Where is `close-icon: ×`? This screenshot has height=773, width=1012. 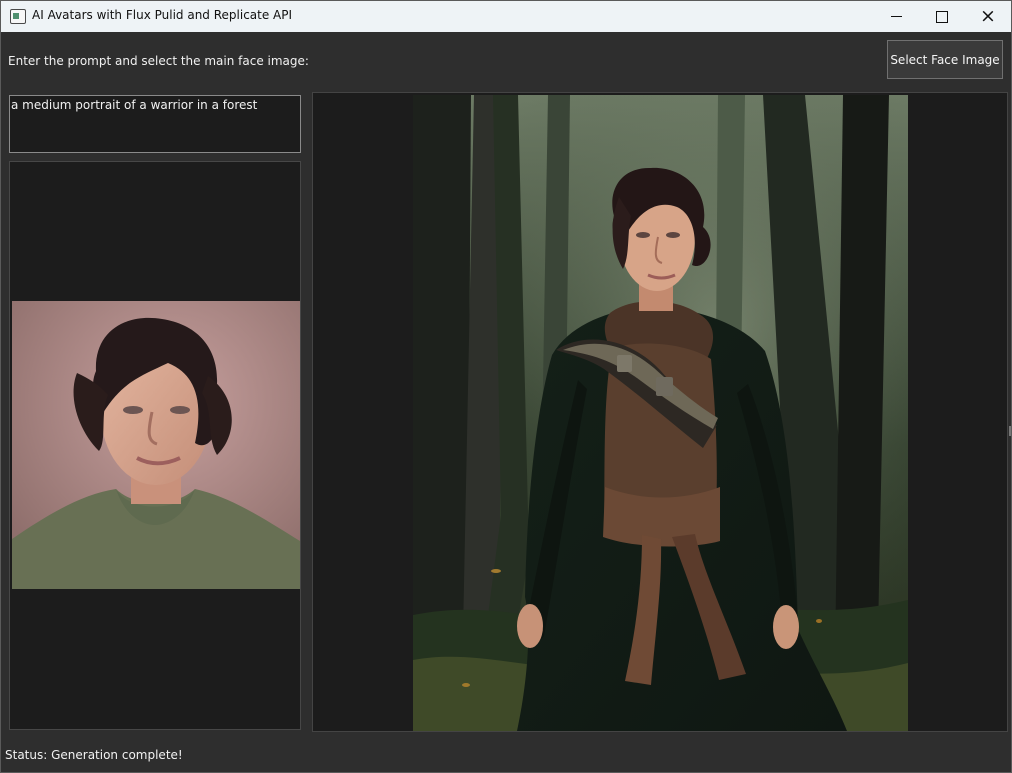
close-icon: × is located at coordinates (988, 16).